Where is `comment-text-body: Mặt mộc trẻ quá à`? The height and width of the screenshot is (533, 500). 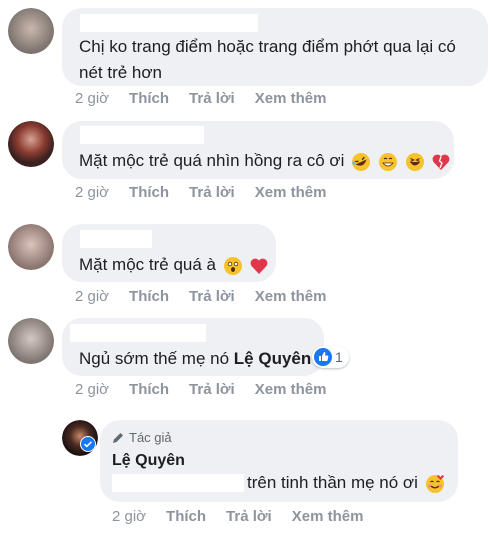
comment-text-body: Mặt mộc trẻ quá à is located at coordinates (148, 264).